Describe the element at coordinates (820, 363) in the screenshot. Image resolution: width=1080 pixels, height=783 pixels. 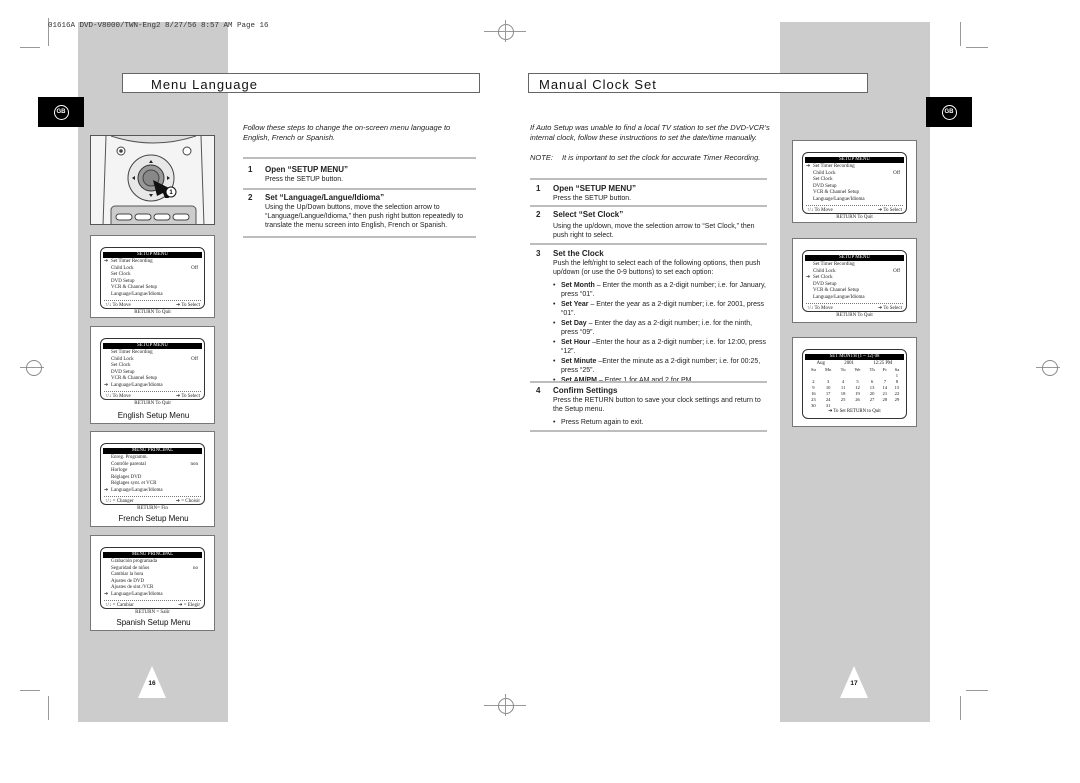
I see `calendar-month: Aug` at that location.